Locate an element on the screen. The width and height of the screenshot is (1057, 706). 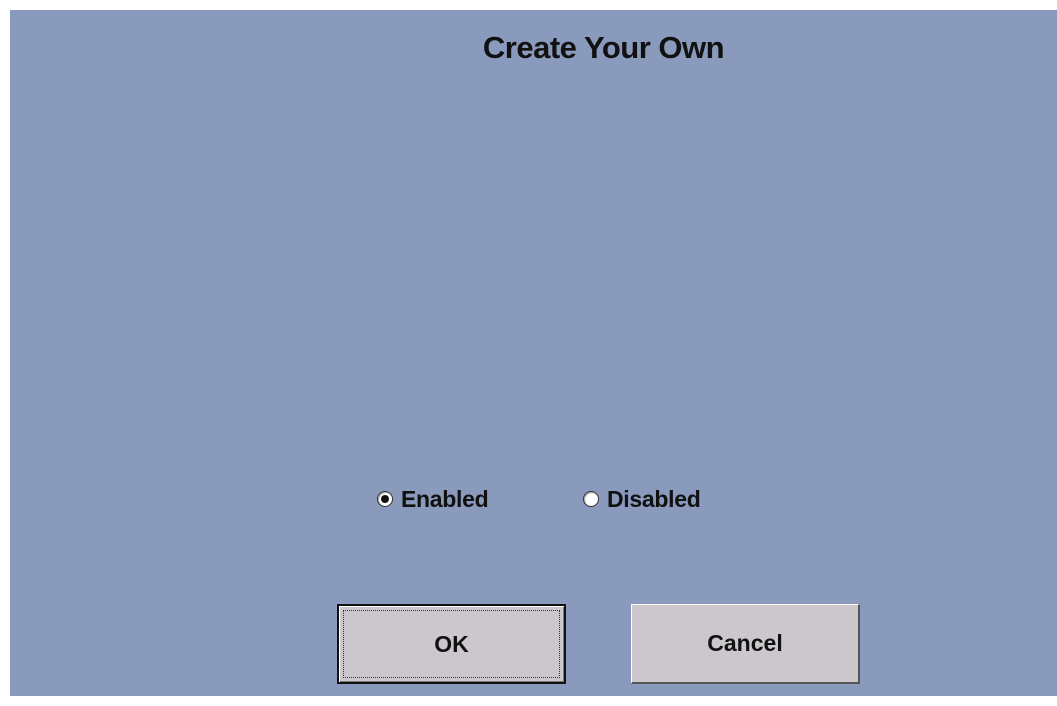
cancel-button-label: Cancel is located at coordinates (745, 643).